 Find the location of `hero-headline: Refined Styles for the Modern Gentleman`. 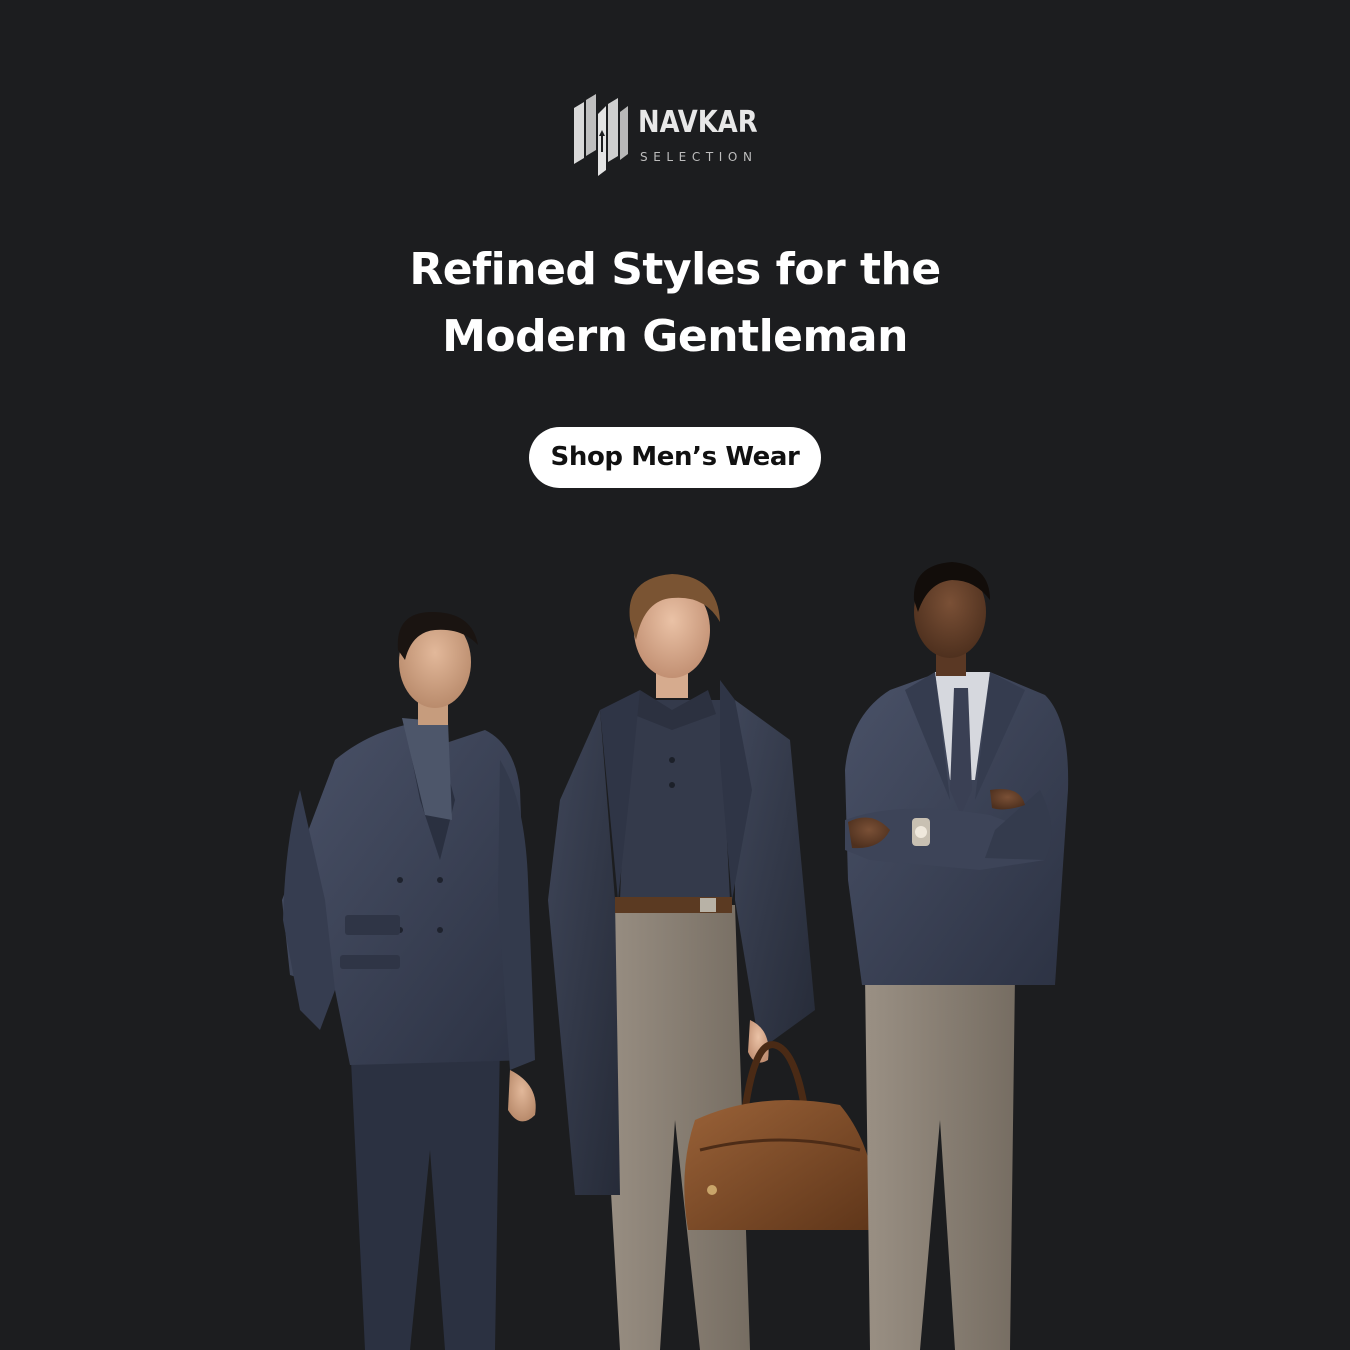

hero-headline: Refined Styles for the Modern Gentleman is located at coordinates (675, 303).